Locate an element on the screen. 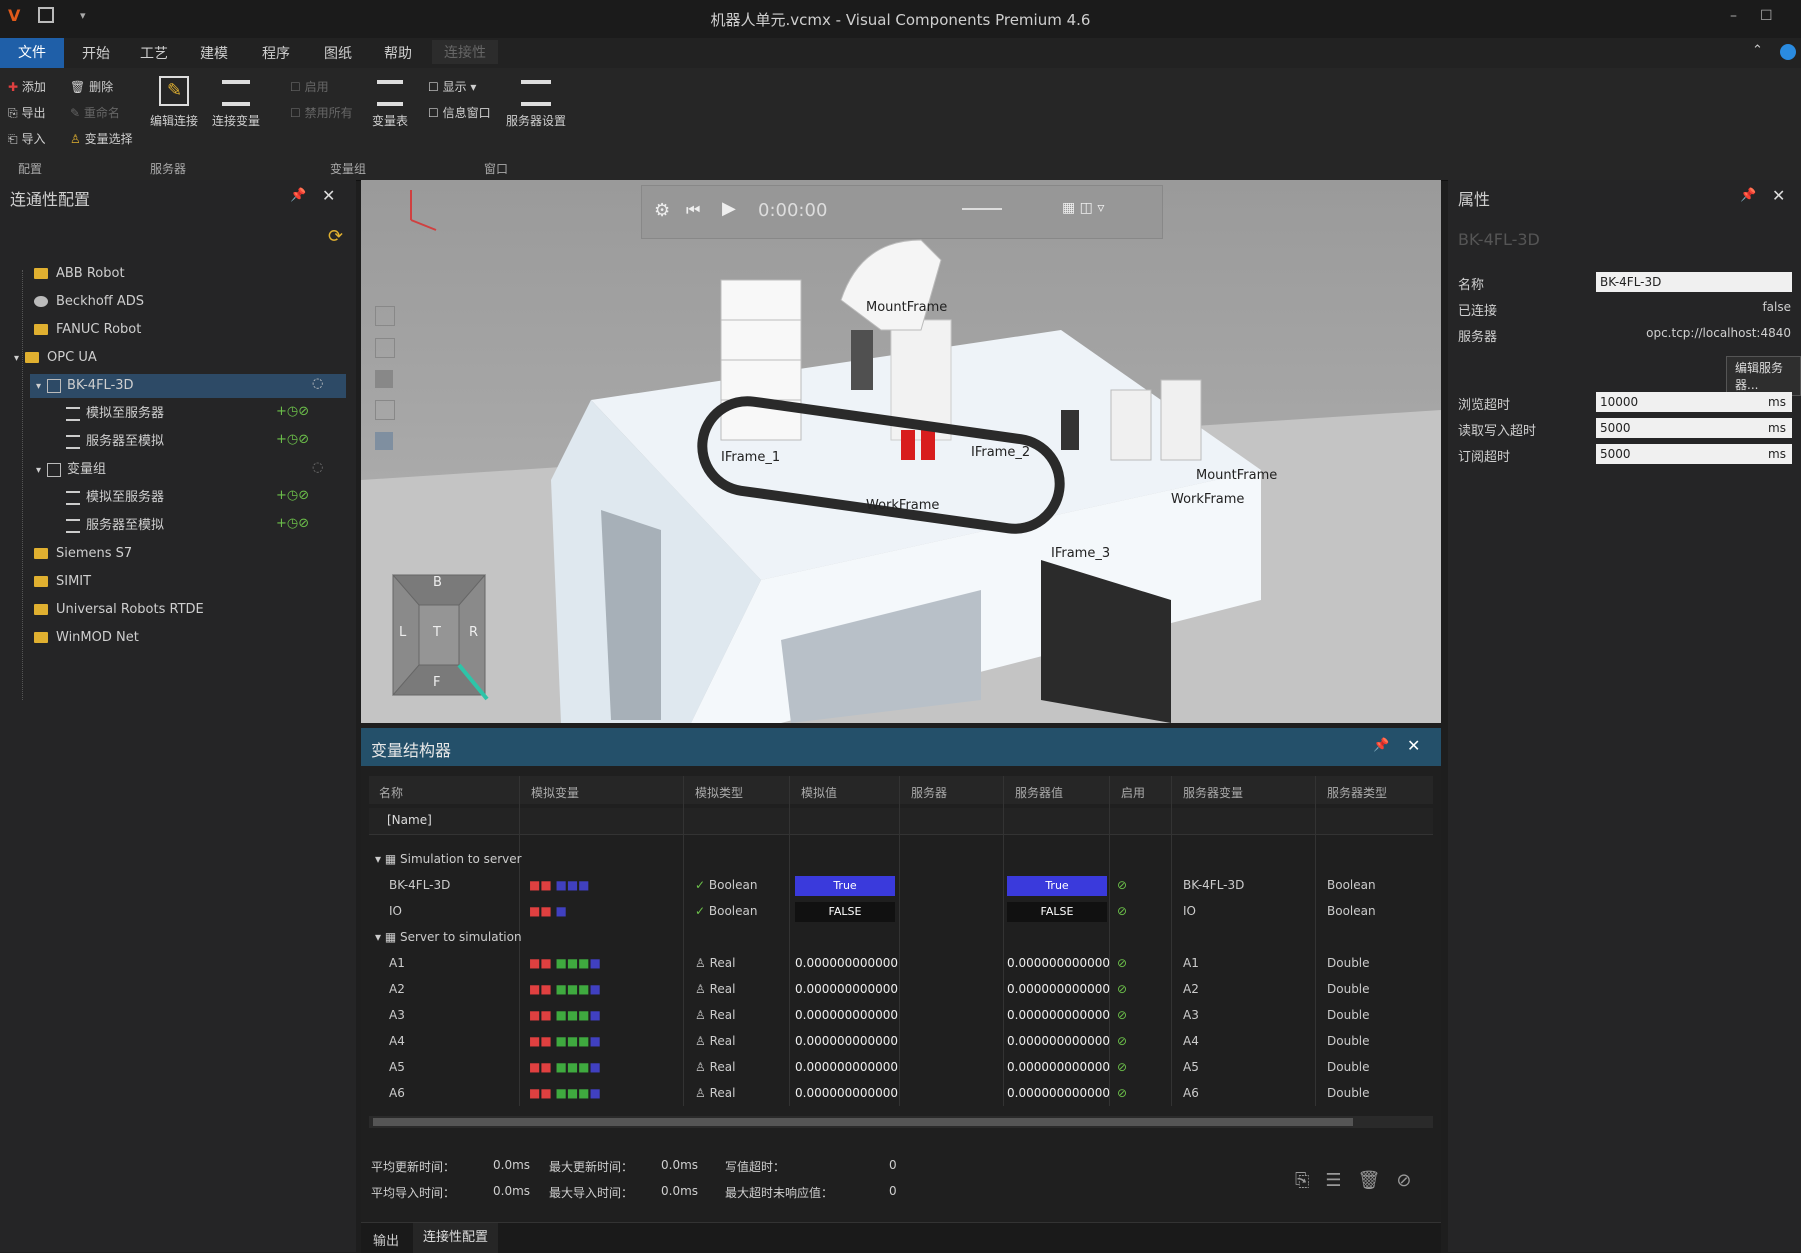 Image resolution: width=1801 pixels, height=1253 pixels. server-value-toggle: FALSE is located at coordinates (1057, 912).